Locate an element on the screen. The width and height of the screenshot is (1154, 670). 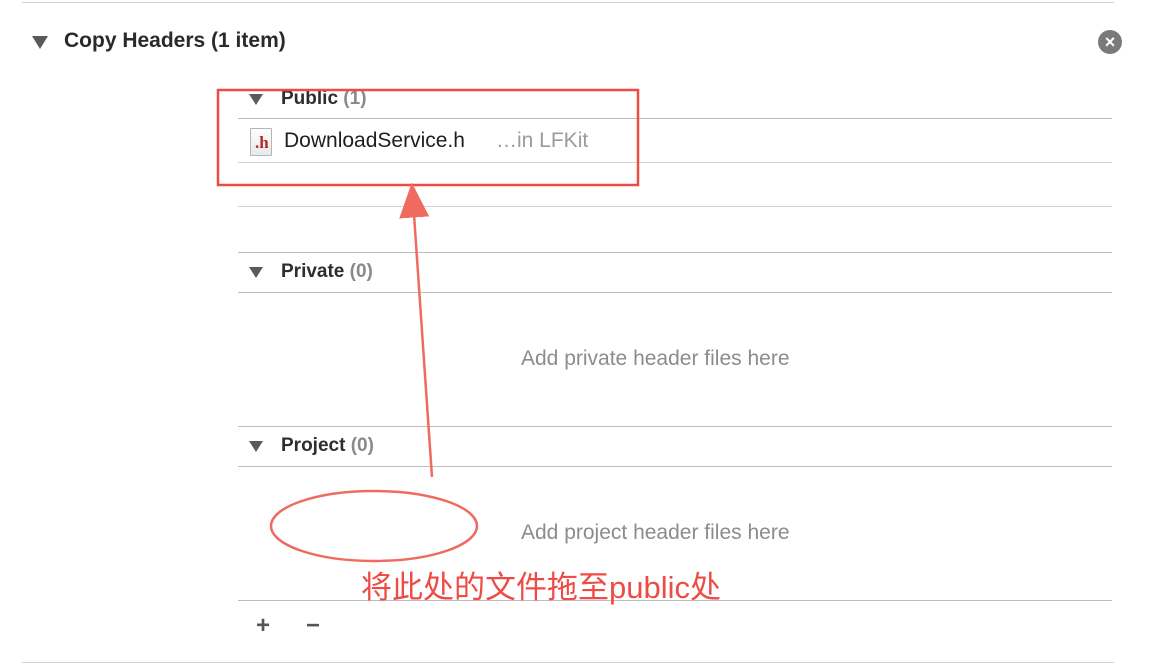
highlight-box is located at coordinates (428, 137).